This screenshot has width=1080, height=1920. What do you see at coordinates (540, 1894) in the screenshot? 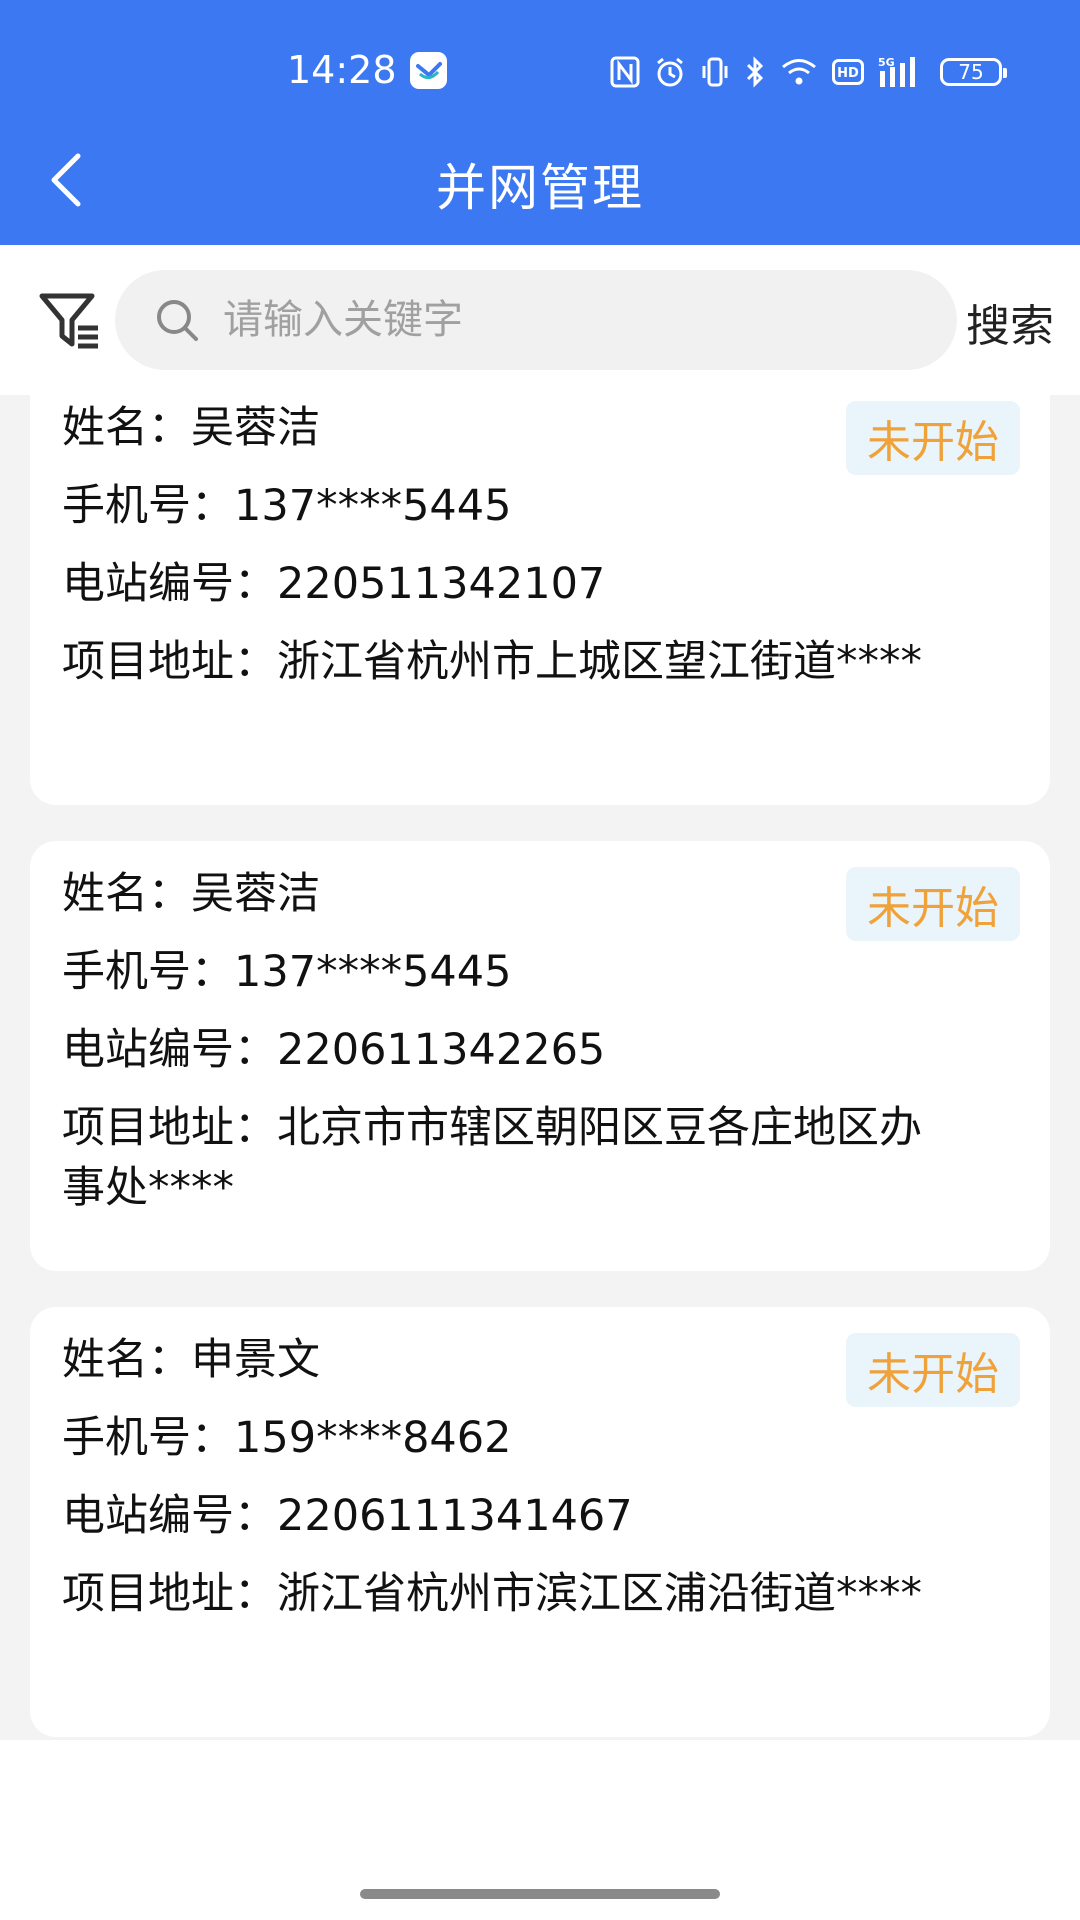
I see `home-indicator` at bounding box center [540, 1894].